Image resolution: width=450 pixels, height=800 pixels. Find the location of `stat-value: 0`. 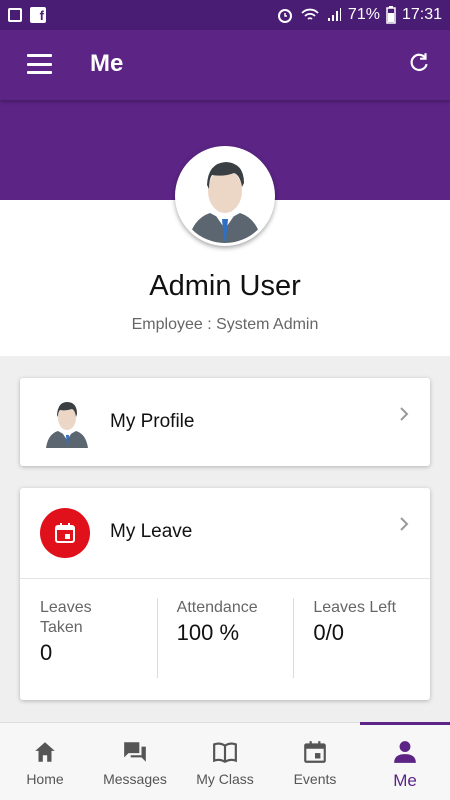

stat-value: 0 is located at coordinates (46, 652).